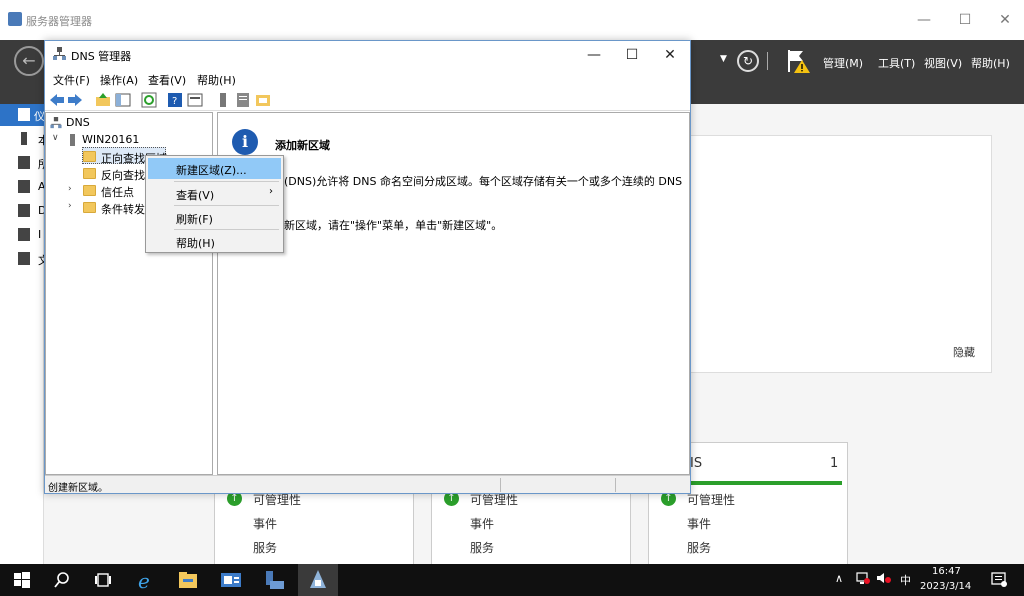 The width and height of the screenshot is (1024, 596). What do you see at coordinates (834, 463) in the screenshot?
I see `tile-count: 1` at bounding box center [834, 463].